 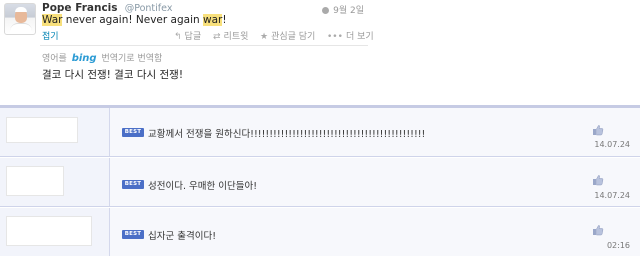 I want to click on more-icon: •••, so click(x=335, y=37).